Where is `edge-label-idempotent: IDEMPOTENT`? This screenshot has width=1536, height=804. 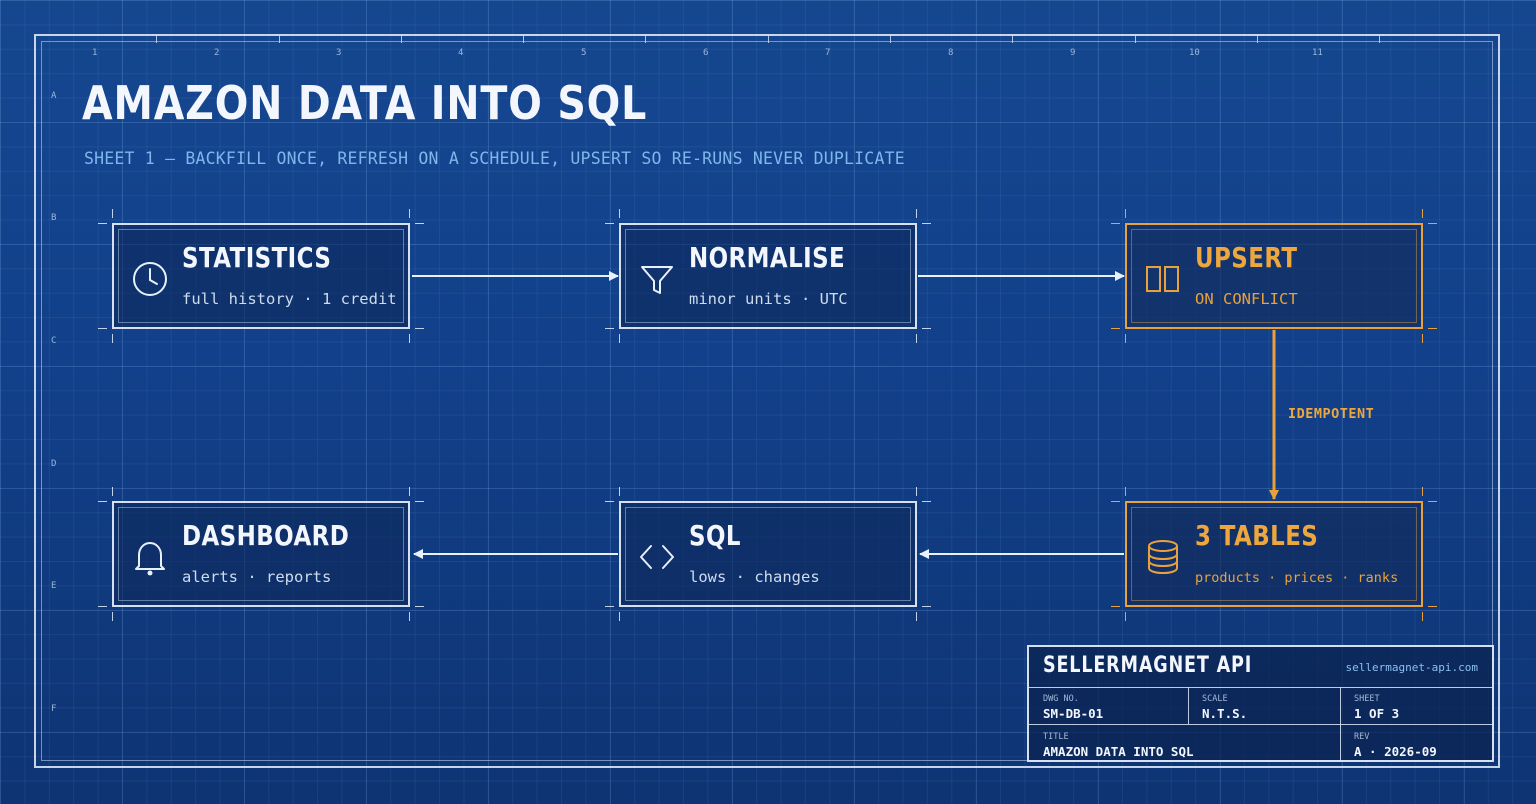 edge-label-idempotent: IDEMPOTENT is located at coordinates (1331, 414).